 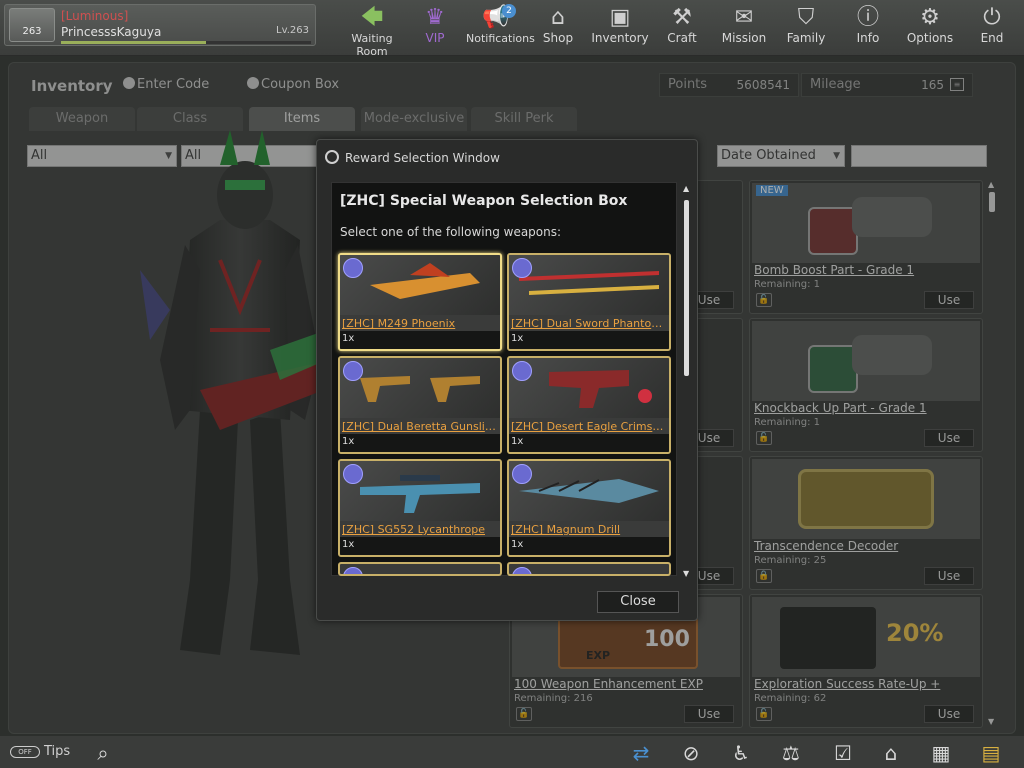 I want to click on family-label: Family, so click(x=806, y=38).